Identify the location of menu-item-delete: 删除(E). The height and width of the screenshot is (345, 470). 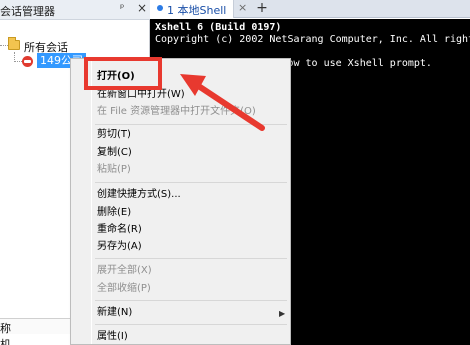
(192, 212).